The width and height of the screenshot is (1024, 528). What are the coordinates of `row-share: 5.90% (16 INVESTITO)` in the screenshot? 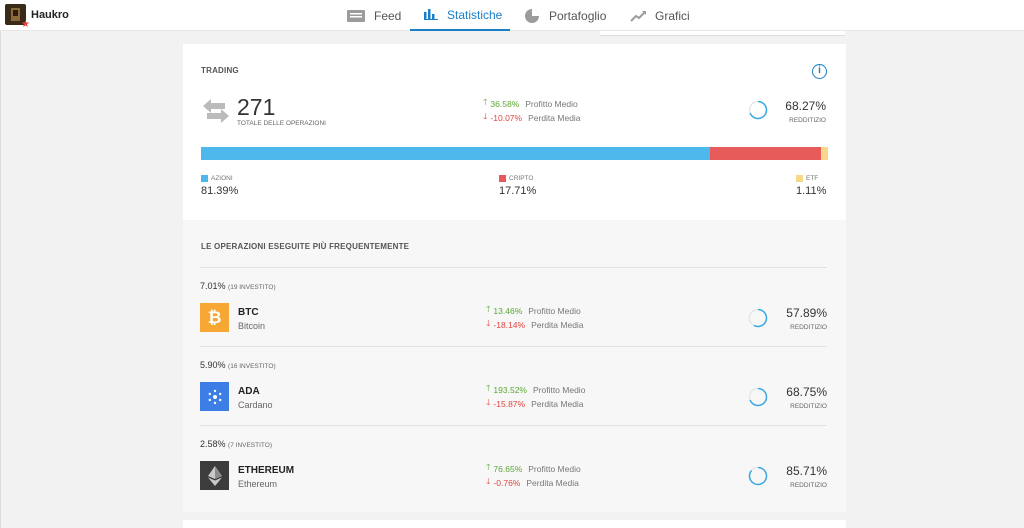 It's located at (238, 365).